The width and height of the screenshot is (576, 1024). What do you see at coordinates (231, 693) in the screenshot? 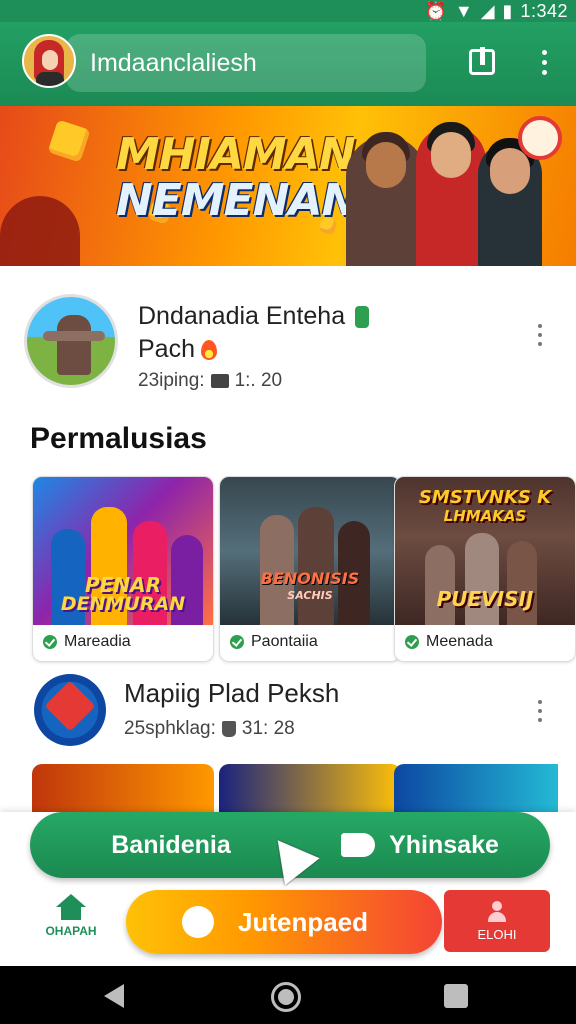
I see `item2-title: Mapiig Plad Peksh` at bounding box center [231, 693].